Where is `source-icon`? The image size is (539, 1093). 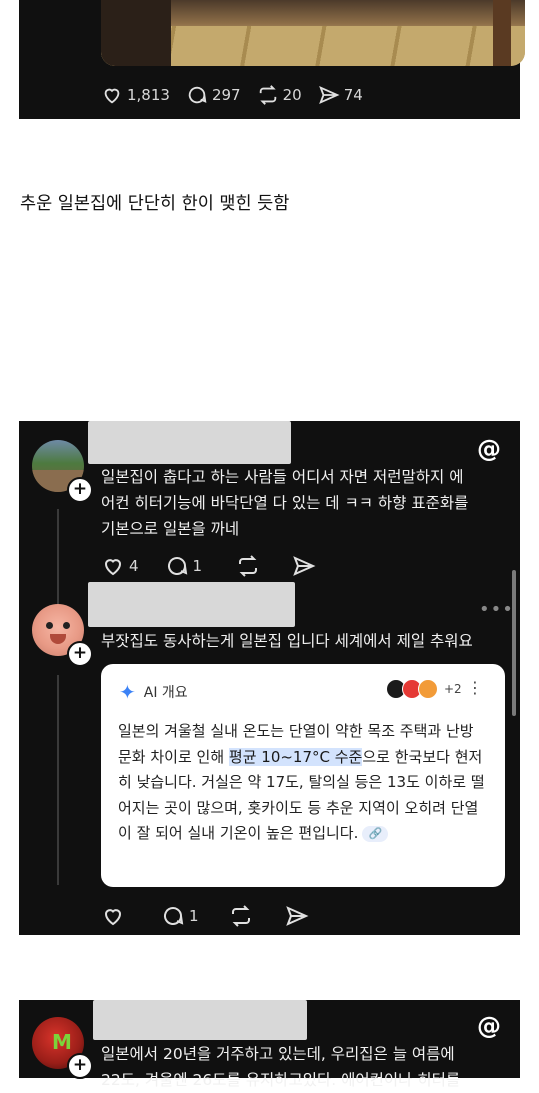
source-icon is located at coordinates (428, 689).